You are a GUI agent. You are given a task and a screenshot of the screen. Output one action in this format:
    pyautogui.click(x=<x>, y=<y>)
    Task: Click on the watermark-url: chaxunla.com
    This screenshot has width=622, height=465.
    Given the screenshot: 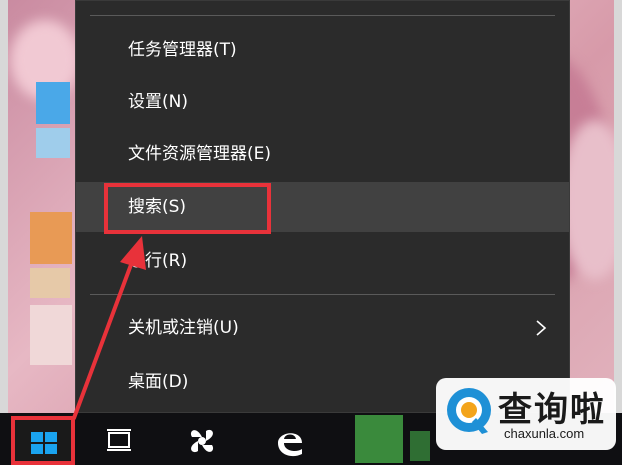 What is the action you would take?
    pyautogui.click(x=544, y=433)
    